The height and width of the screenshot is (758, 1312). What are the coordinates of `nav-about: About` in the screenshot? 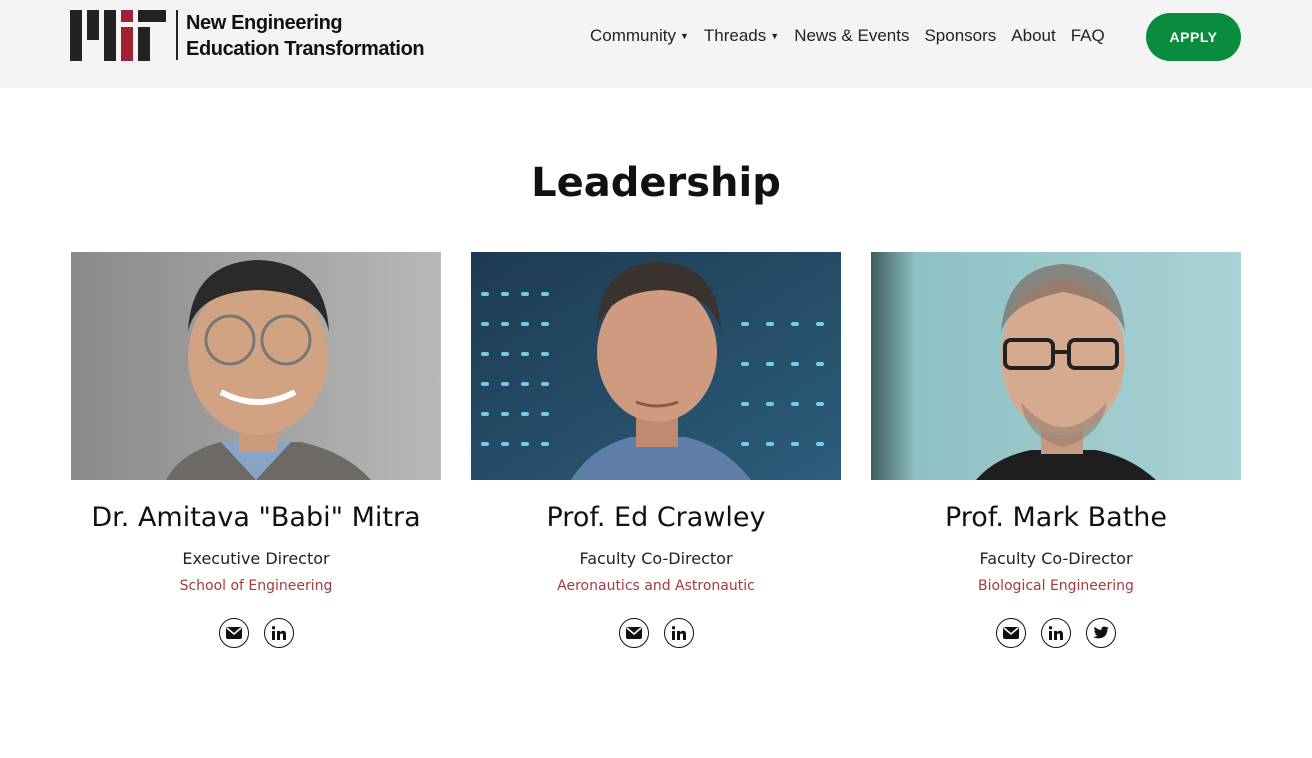 It's located at (1033, 36).